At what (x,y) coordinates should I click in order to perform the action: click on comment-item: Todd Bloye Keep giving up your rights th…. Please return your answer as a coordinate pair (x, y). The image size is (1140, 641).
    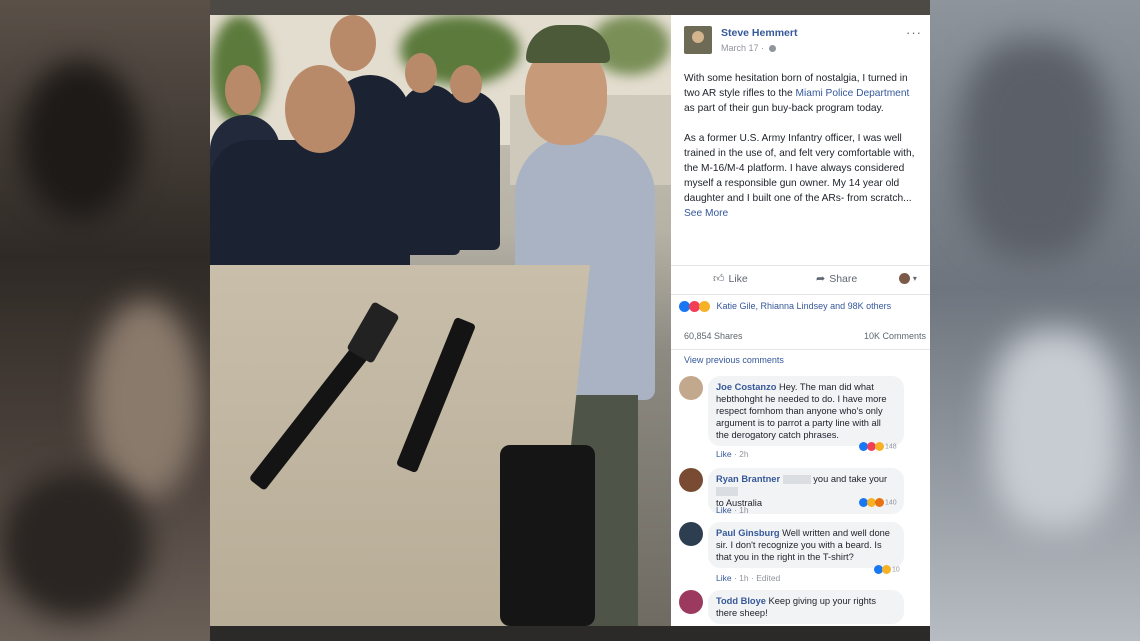
    Looking at the image, I should click on (804, 608).